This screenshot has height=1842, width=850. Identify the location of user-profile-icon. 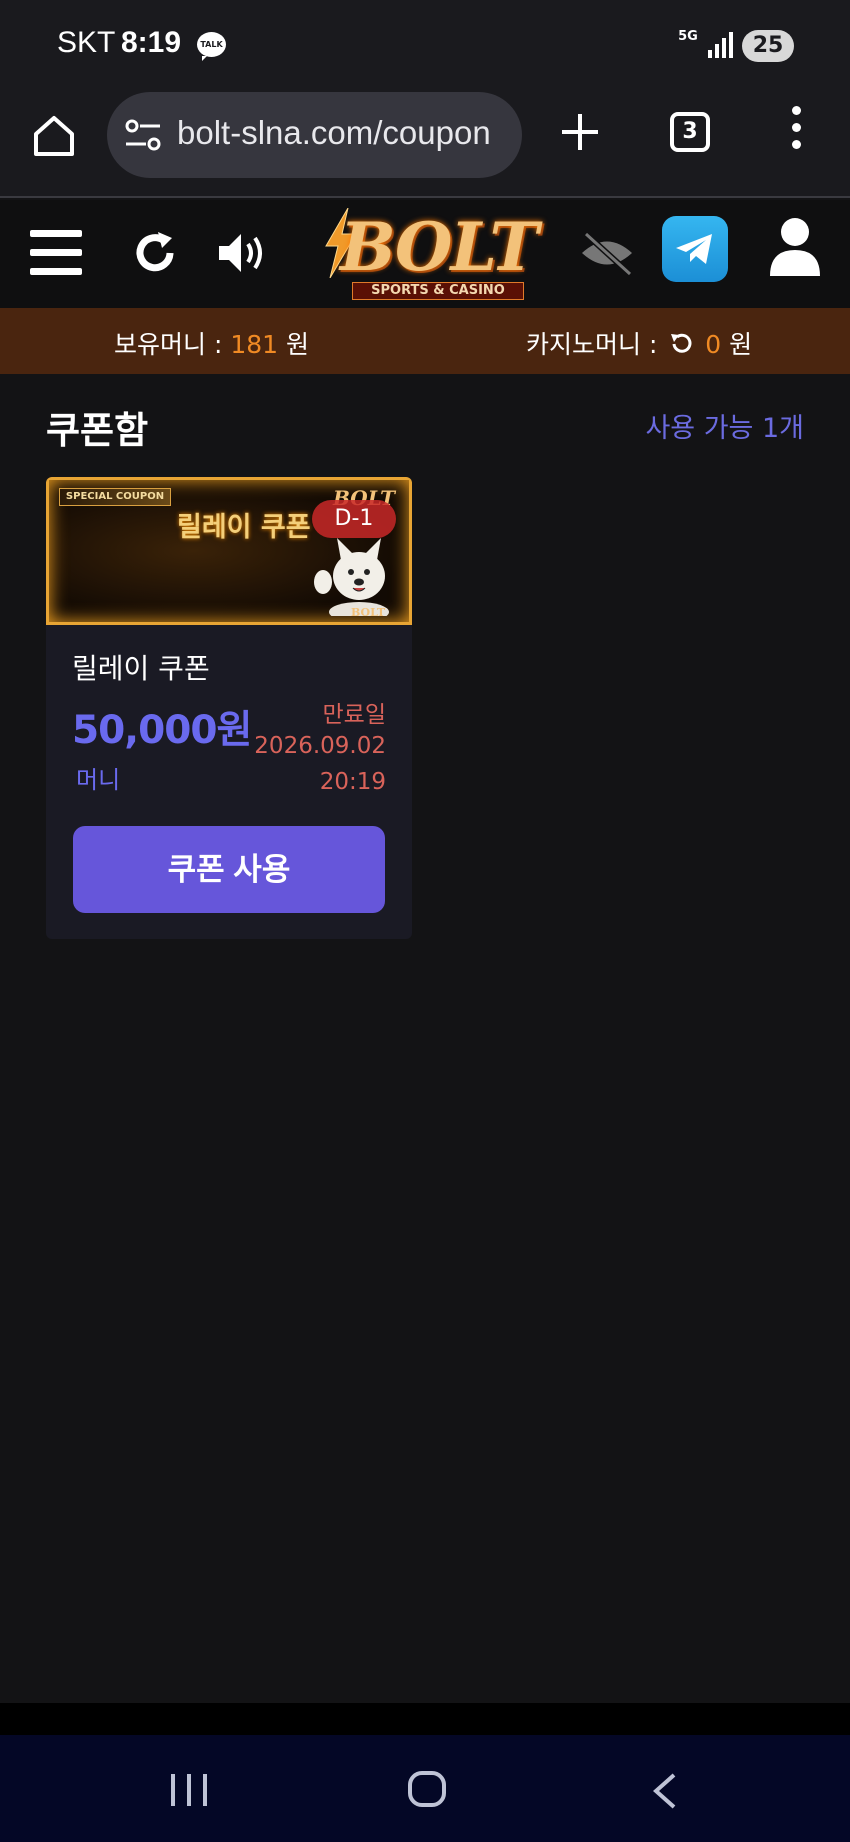
(795, 247).